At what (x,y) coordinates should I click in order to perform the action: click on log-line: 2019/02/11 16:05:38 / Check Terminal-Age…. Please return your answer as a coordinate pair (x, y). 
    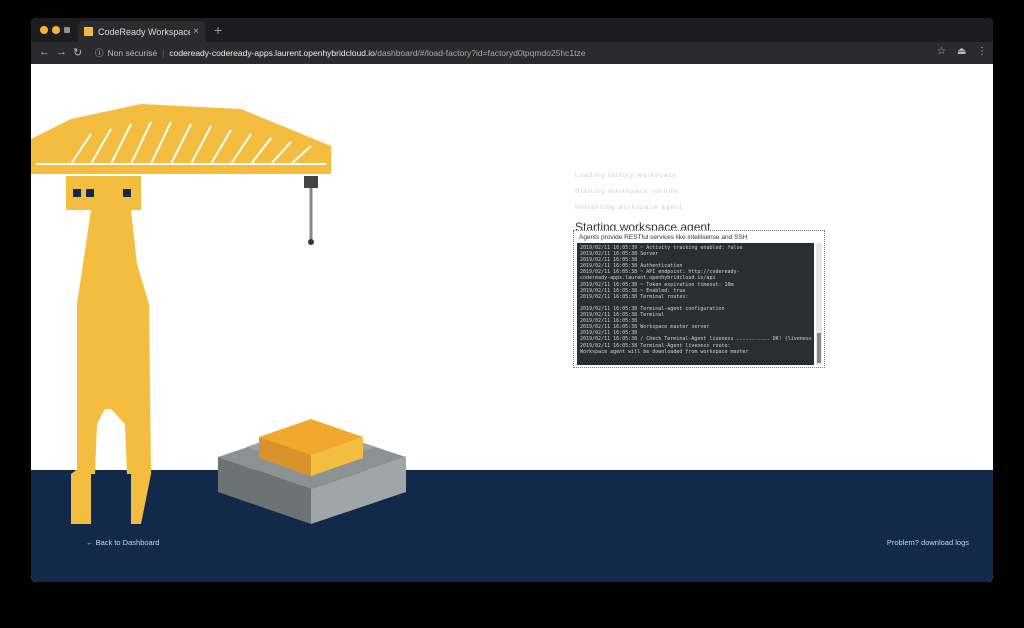
    Looking at the image, I should click on (696, 339).